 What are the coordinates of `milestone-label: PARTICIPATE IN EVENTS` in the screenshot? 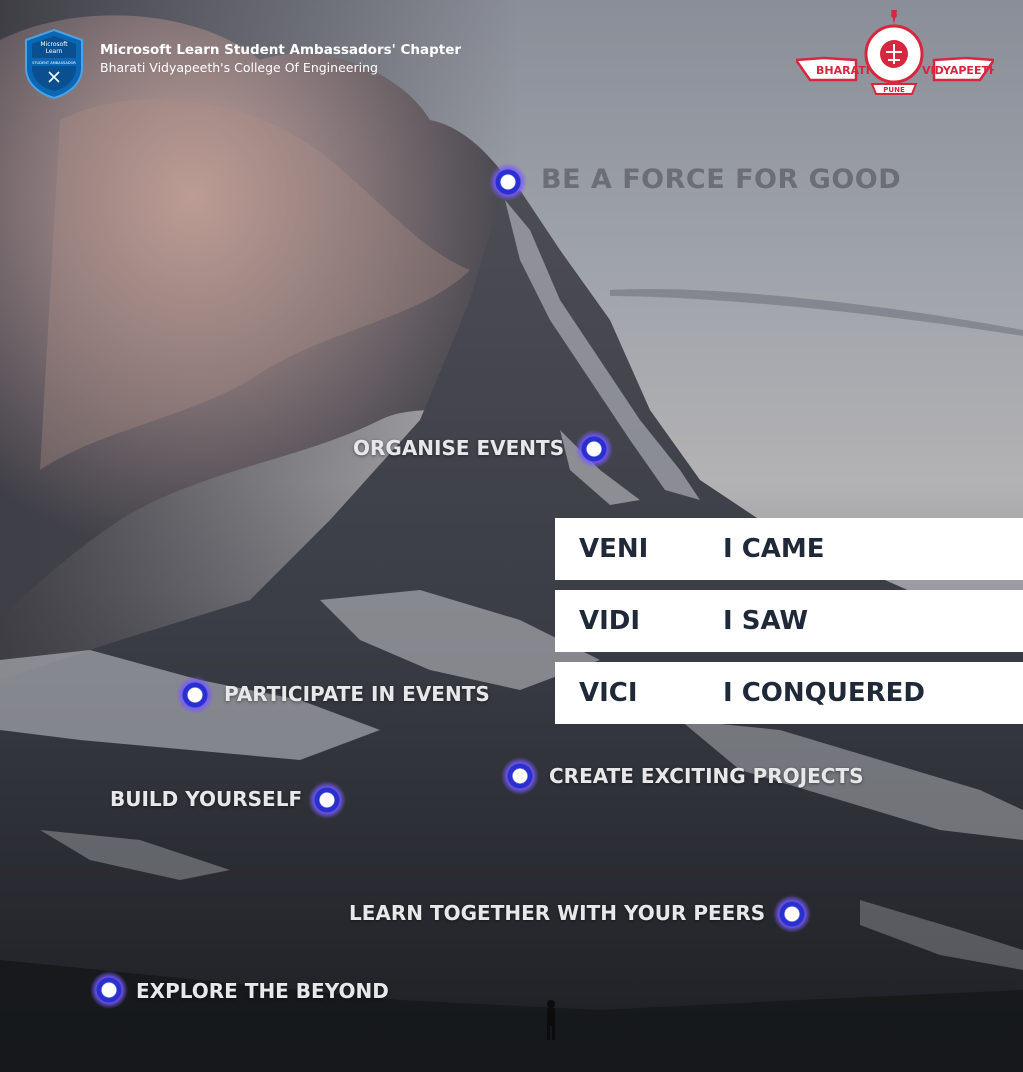 It's located at (357, 694).